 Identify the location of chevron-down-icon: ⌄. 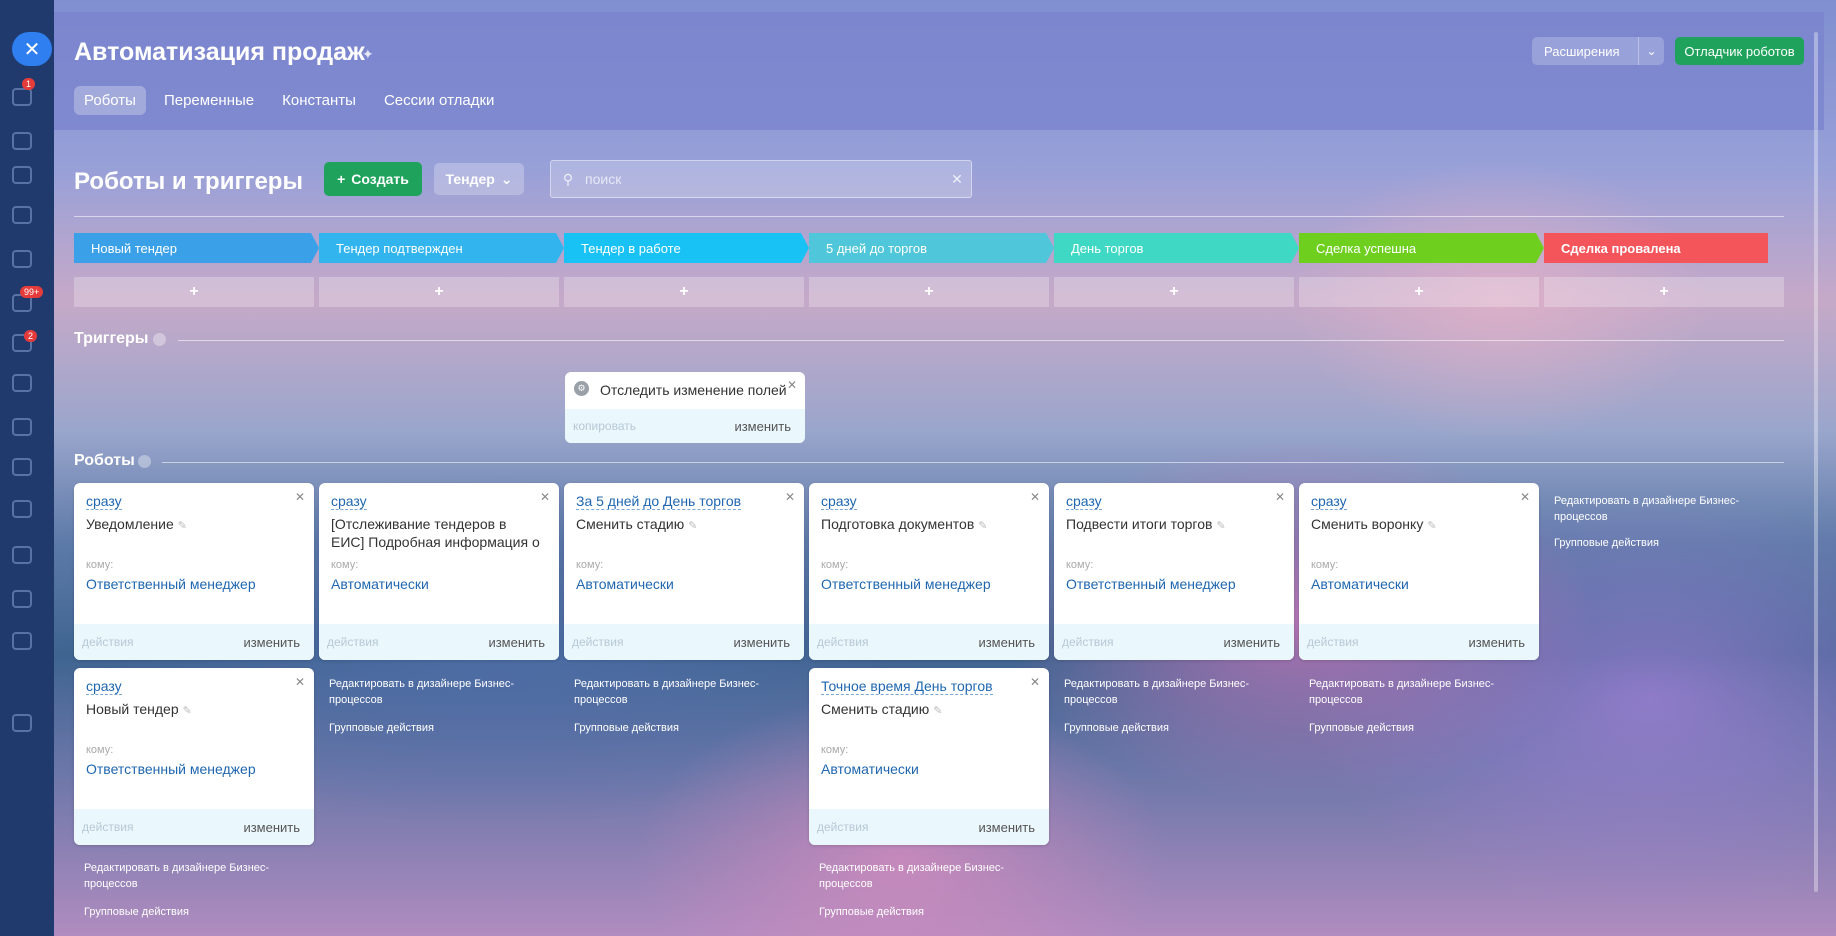
(1651, 51).